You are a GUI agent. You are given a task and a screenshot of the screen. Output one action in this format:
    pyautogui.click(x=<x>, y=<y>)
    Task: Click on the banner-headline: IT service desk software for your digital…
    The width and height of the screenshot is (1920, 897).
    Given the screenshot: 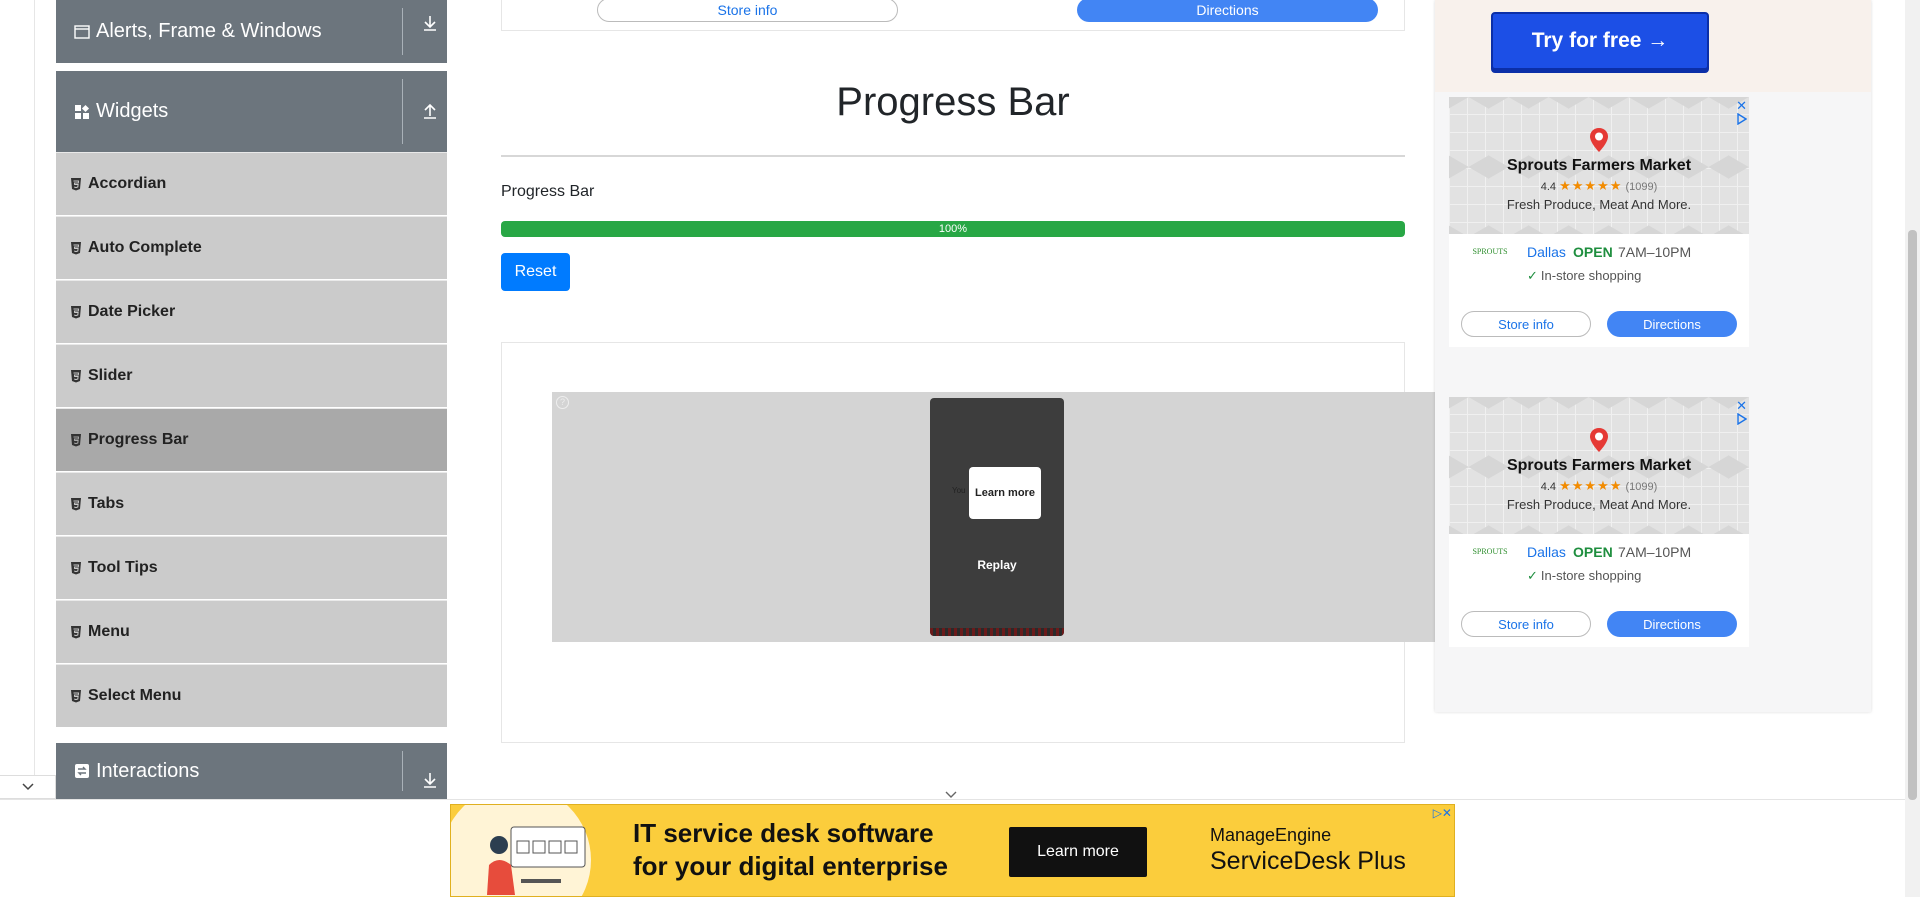 What is the action you would take?
    pyautogui.click(x=790, y=850)
    